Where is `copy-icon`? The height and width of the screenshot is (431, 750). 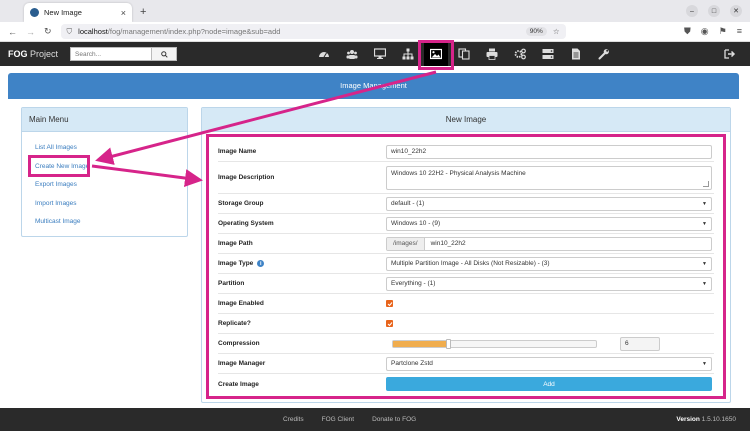
copy-icon is located at coordinates (464, 54).